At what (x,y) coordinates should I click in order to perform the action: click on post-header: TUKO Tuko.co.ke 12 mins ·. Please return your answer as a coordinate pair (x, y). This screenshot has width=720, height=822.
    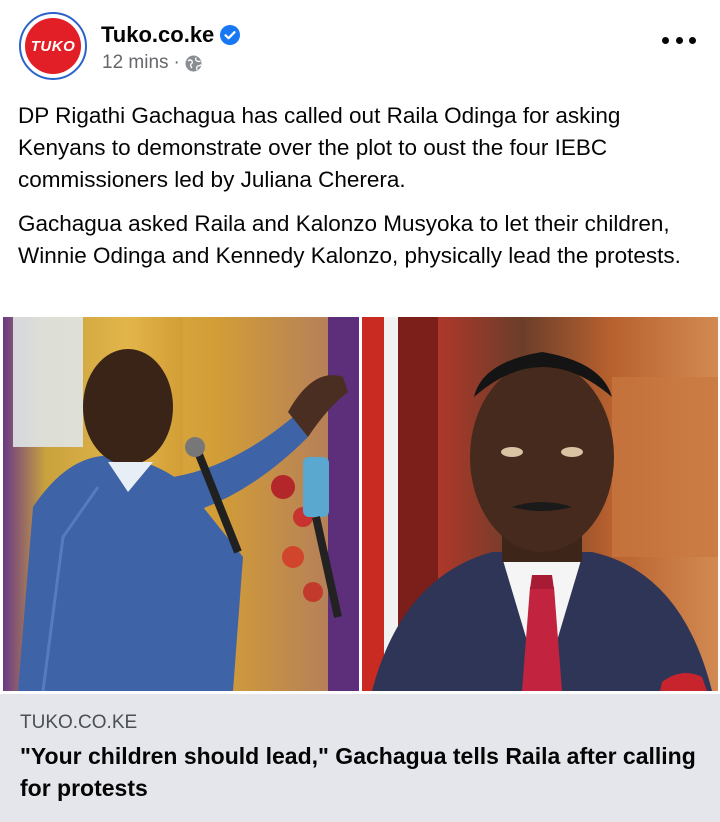
    Looking at the image, I should click on (360, 46).